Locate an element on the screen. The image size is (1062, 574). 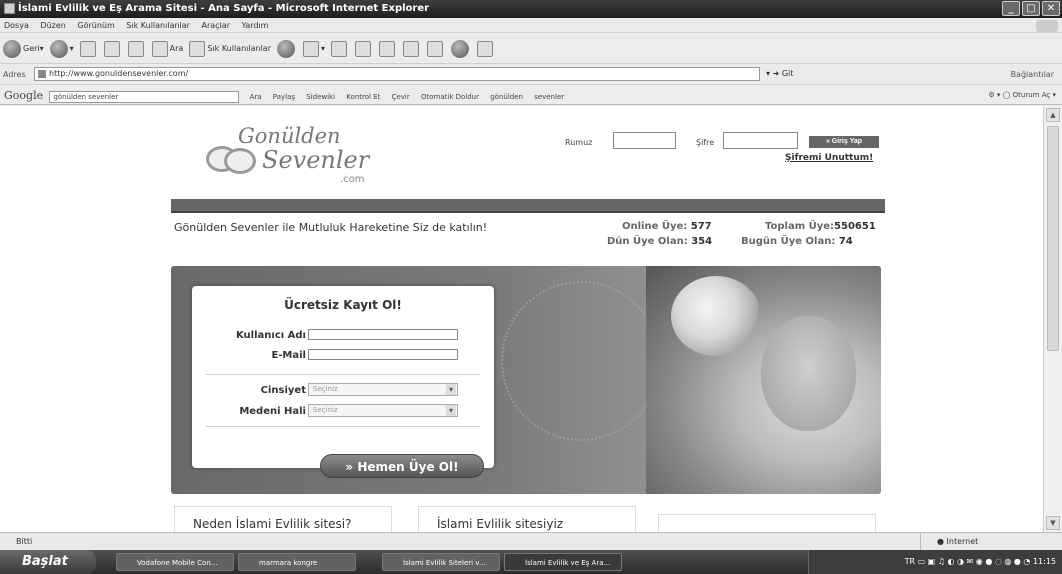
menu-edit: Düzen is located at coordinates (52, 25).